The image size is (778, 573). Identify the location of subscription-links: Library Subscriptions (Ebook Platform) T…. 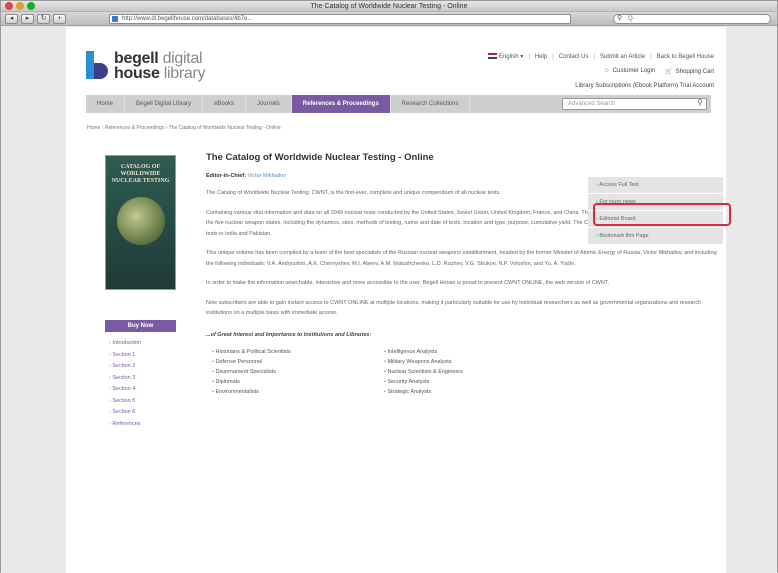
(644, 86).